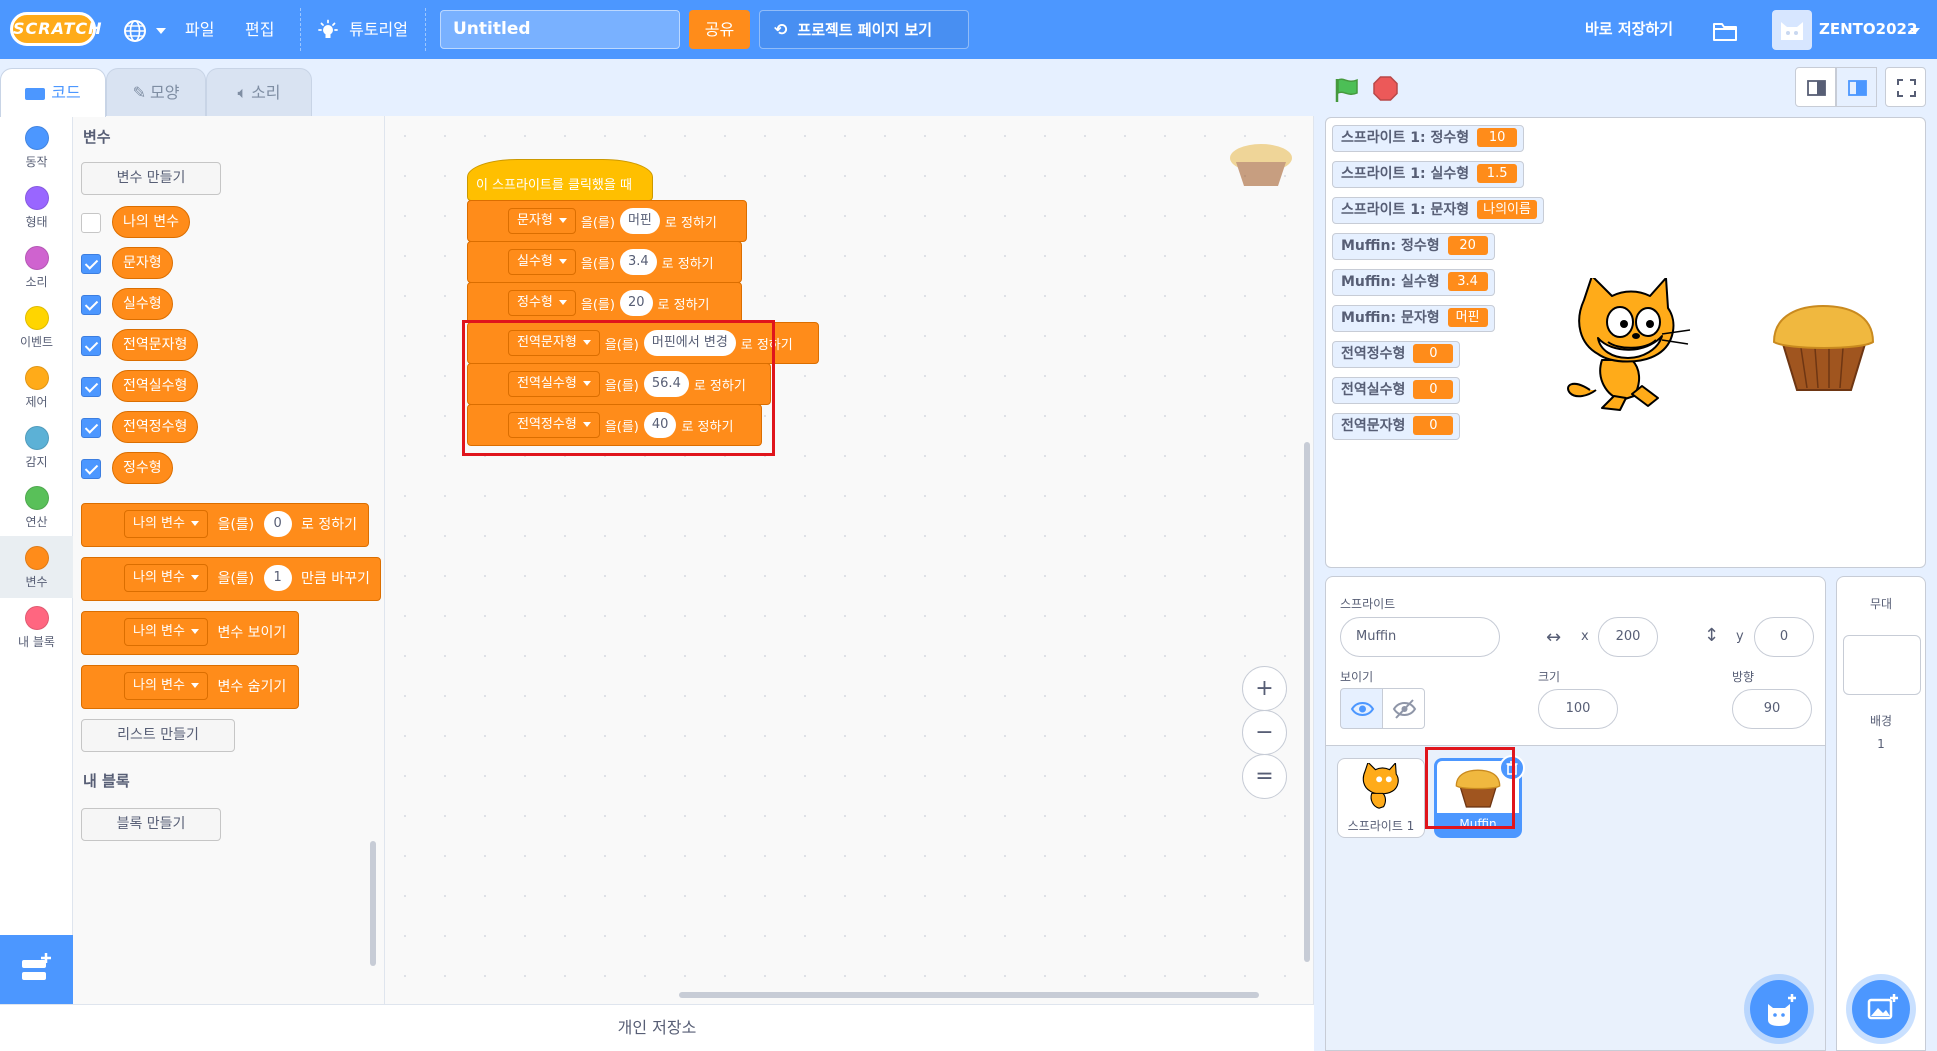 The height and width of the screenshot is (1051, 1937). Describe the element at coordinates (1264, 776) in the screenshot. I see `zoom-reset-button: =` at that location.